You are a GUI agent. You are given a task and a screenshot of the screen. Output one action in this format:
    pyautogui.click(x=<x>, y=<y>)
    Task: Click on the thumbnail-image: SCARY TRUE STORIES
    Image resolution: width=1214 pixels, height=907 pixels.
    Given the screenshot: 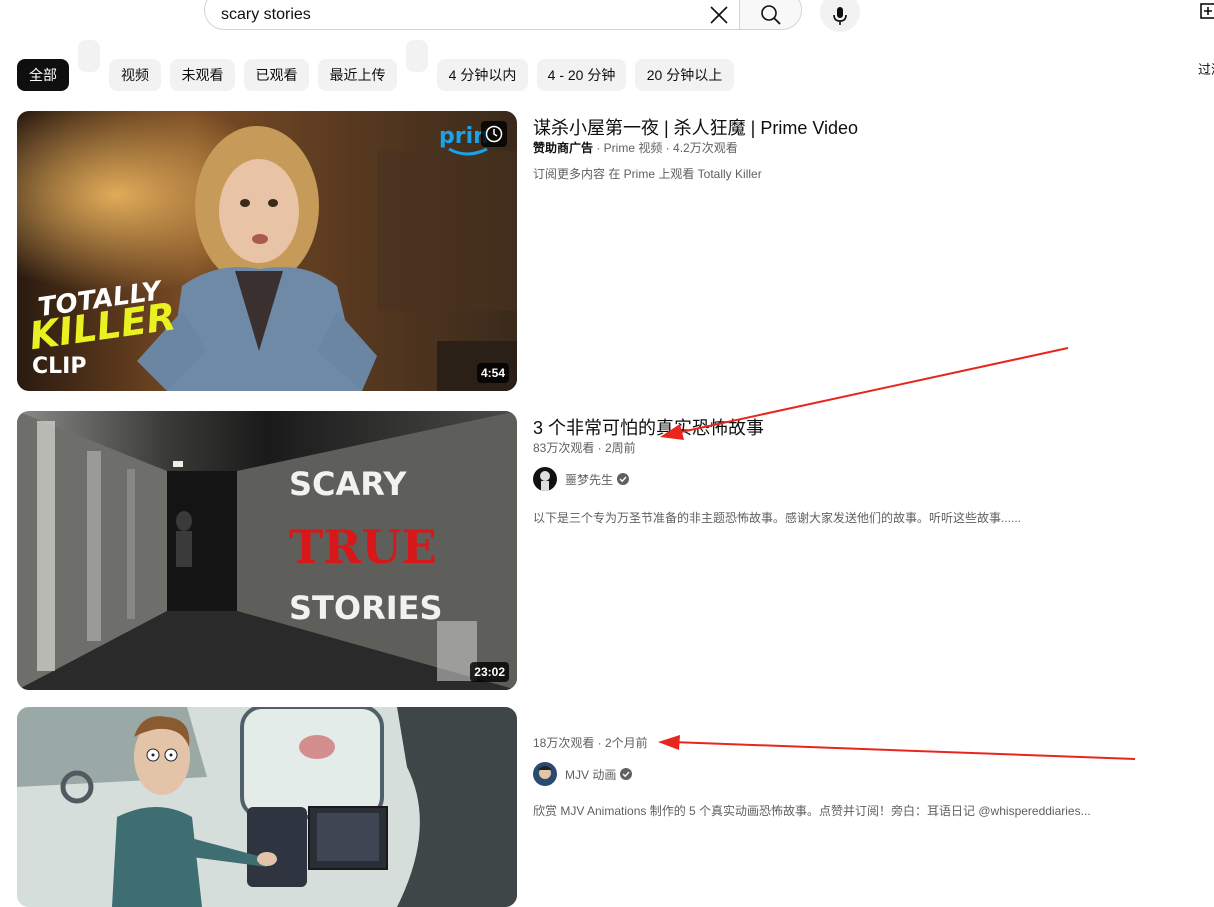 What is the action you would take?
    pyautogui.click(x=267, y=550)
    